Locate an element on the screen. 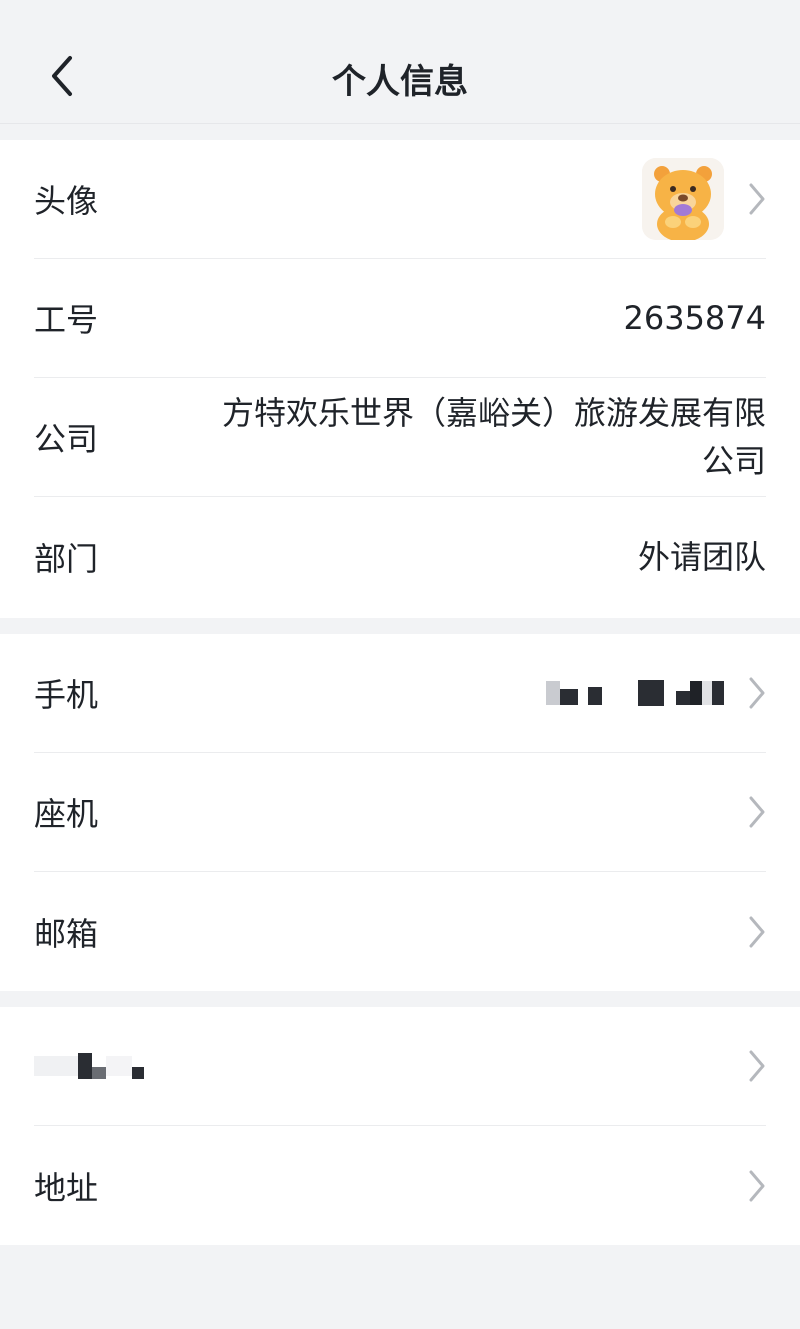 The image size is (800, 1329). company-label: 公司 is located at coordinates (66, 439).